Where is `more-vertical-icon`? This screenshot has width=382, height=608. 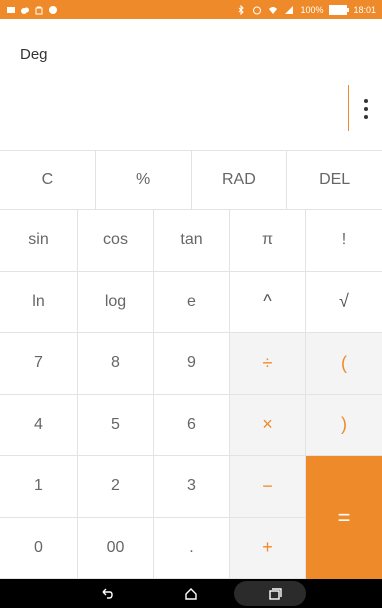 more-vertical-icon is located at coordinates (366, 109).